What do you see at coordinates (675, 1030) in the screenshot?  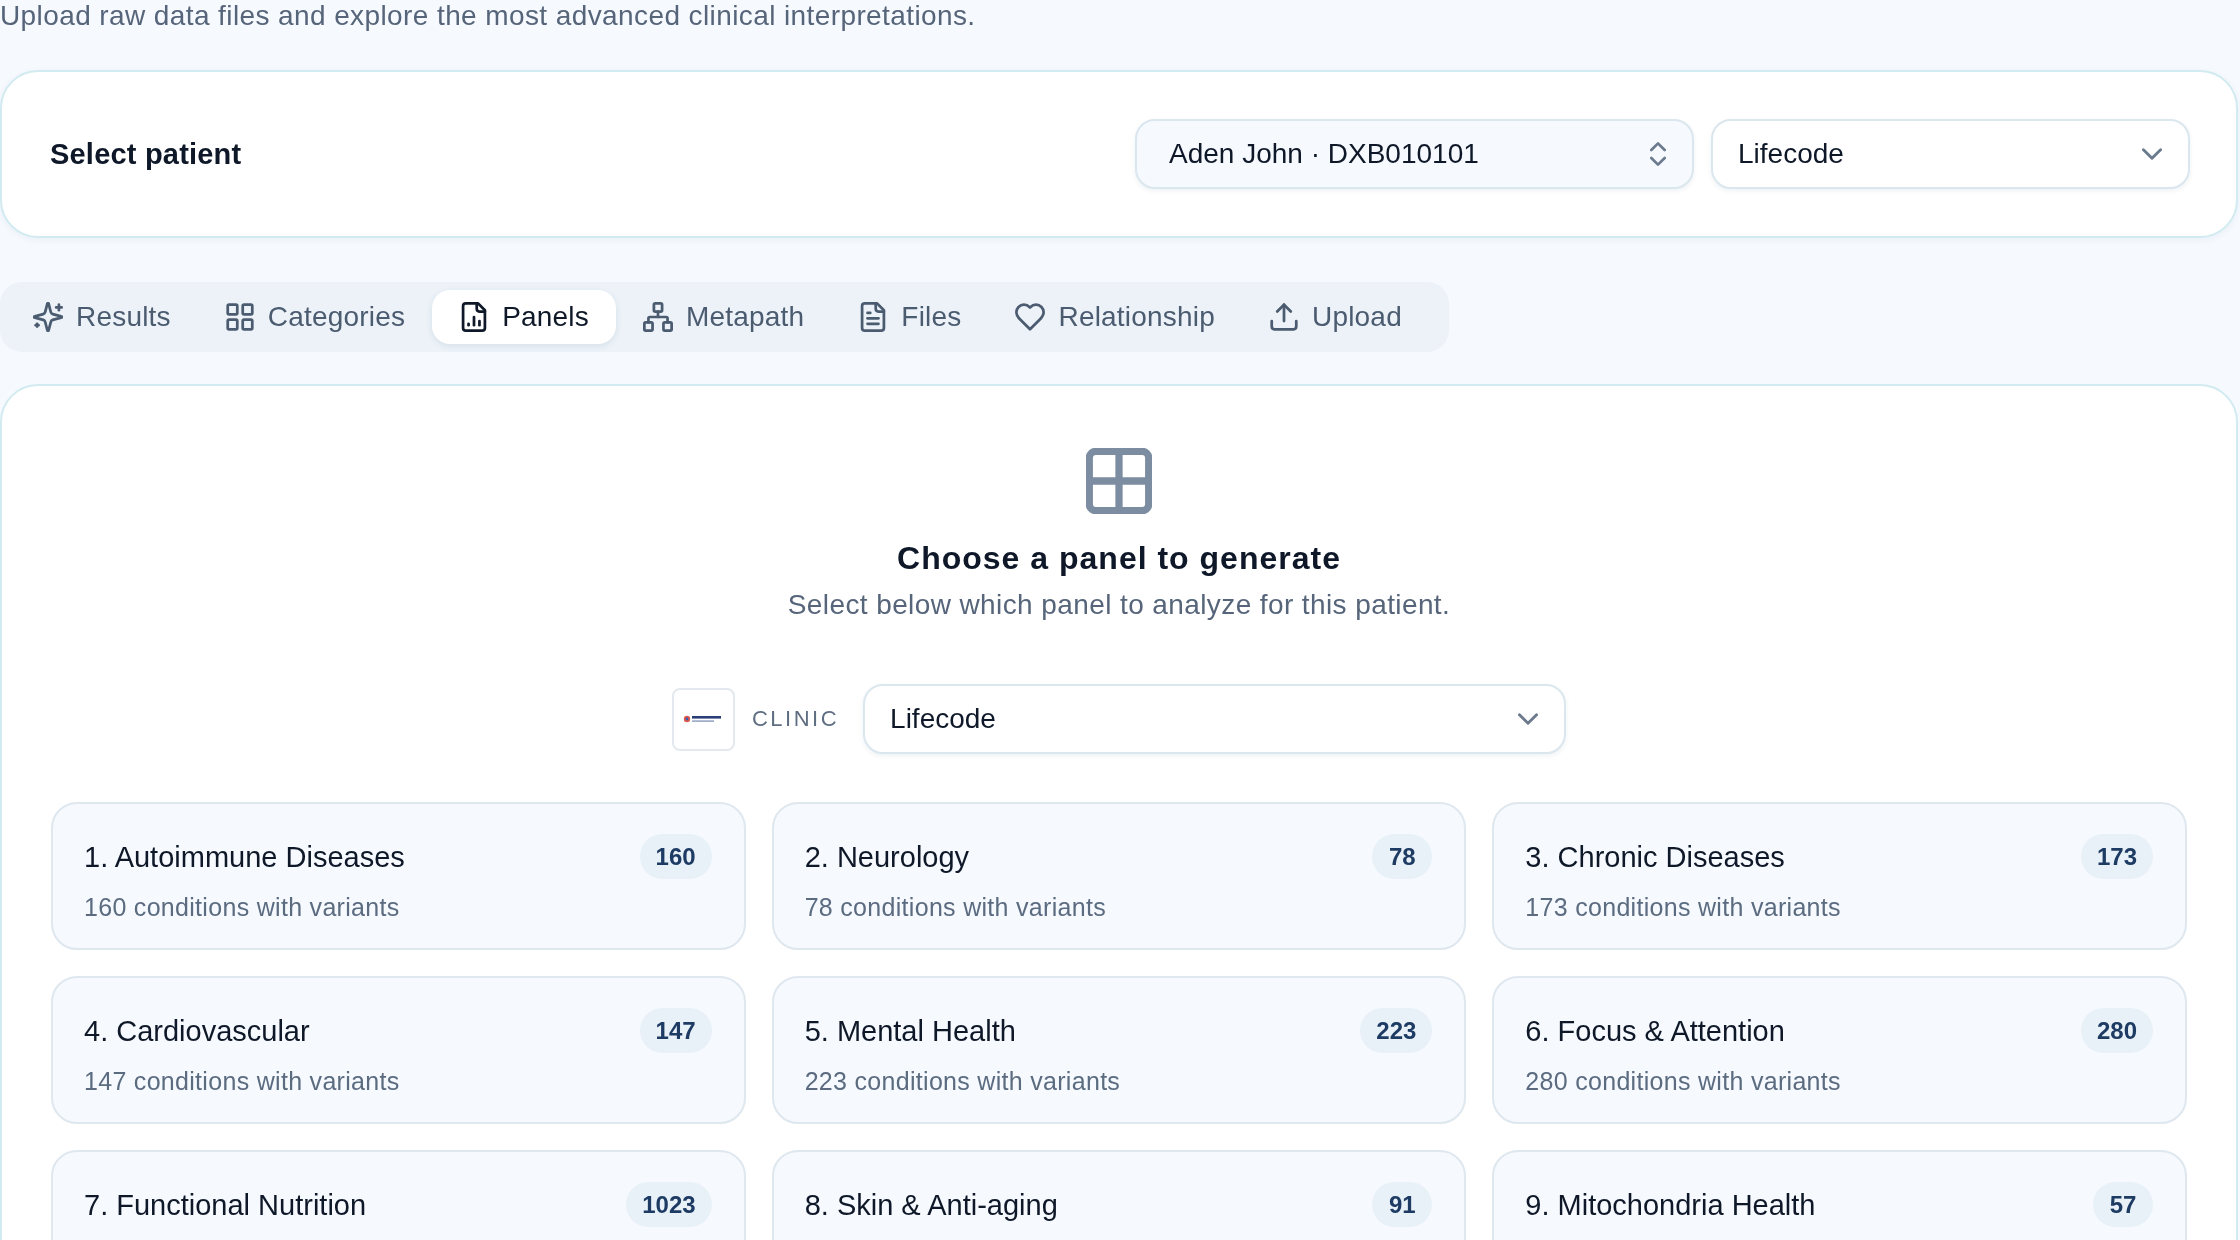 I see `count-badge: 147` at bounding box center [675, 1030].